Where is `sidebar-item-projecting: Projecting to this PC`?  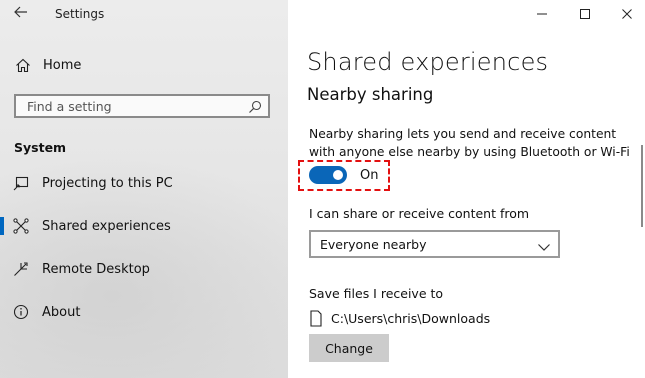 sidebar-item-projecting: Projecting to this PC is located at coordinates (144, 183).